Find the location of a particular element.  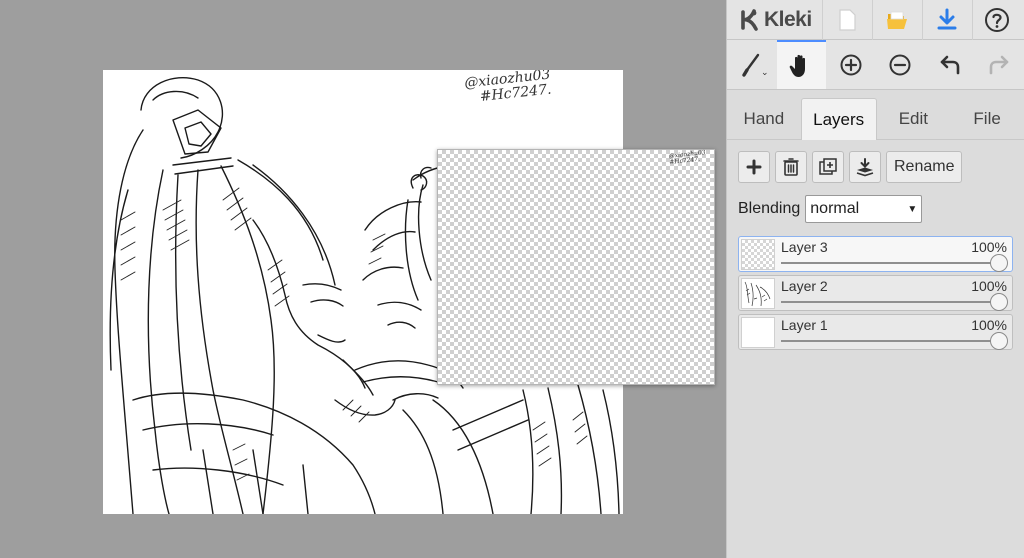

save-image-button is located at coordinates (946, 20).